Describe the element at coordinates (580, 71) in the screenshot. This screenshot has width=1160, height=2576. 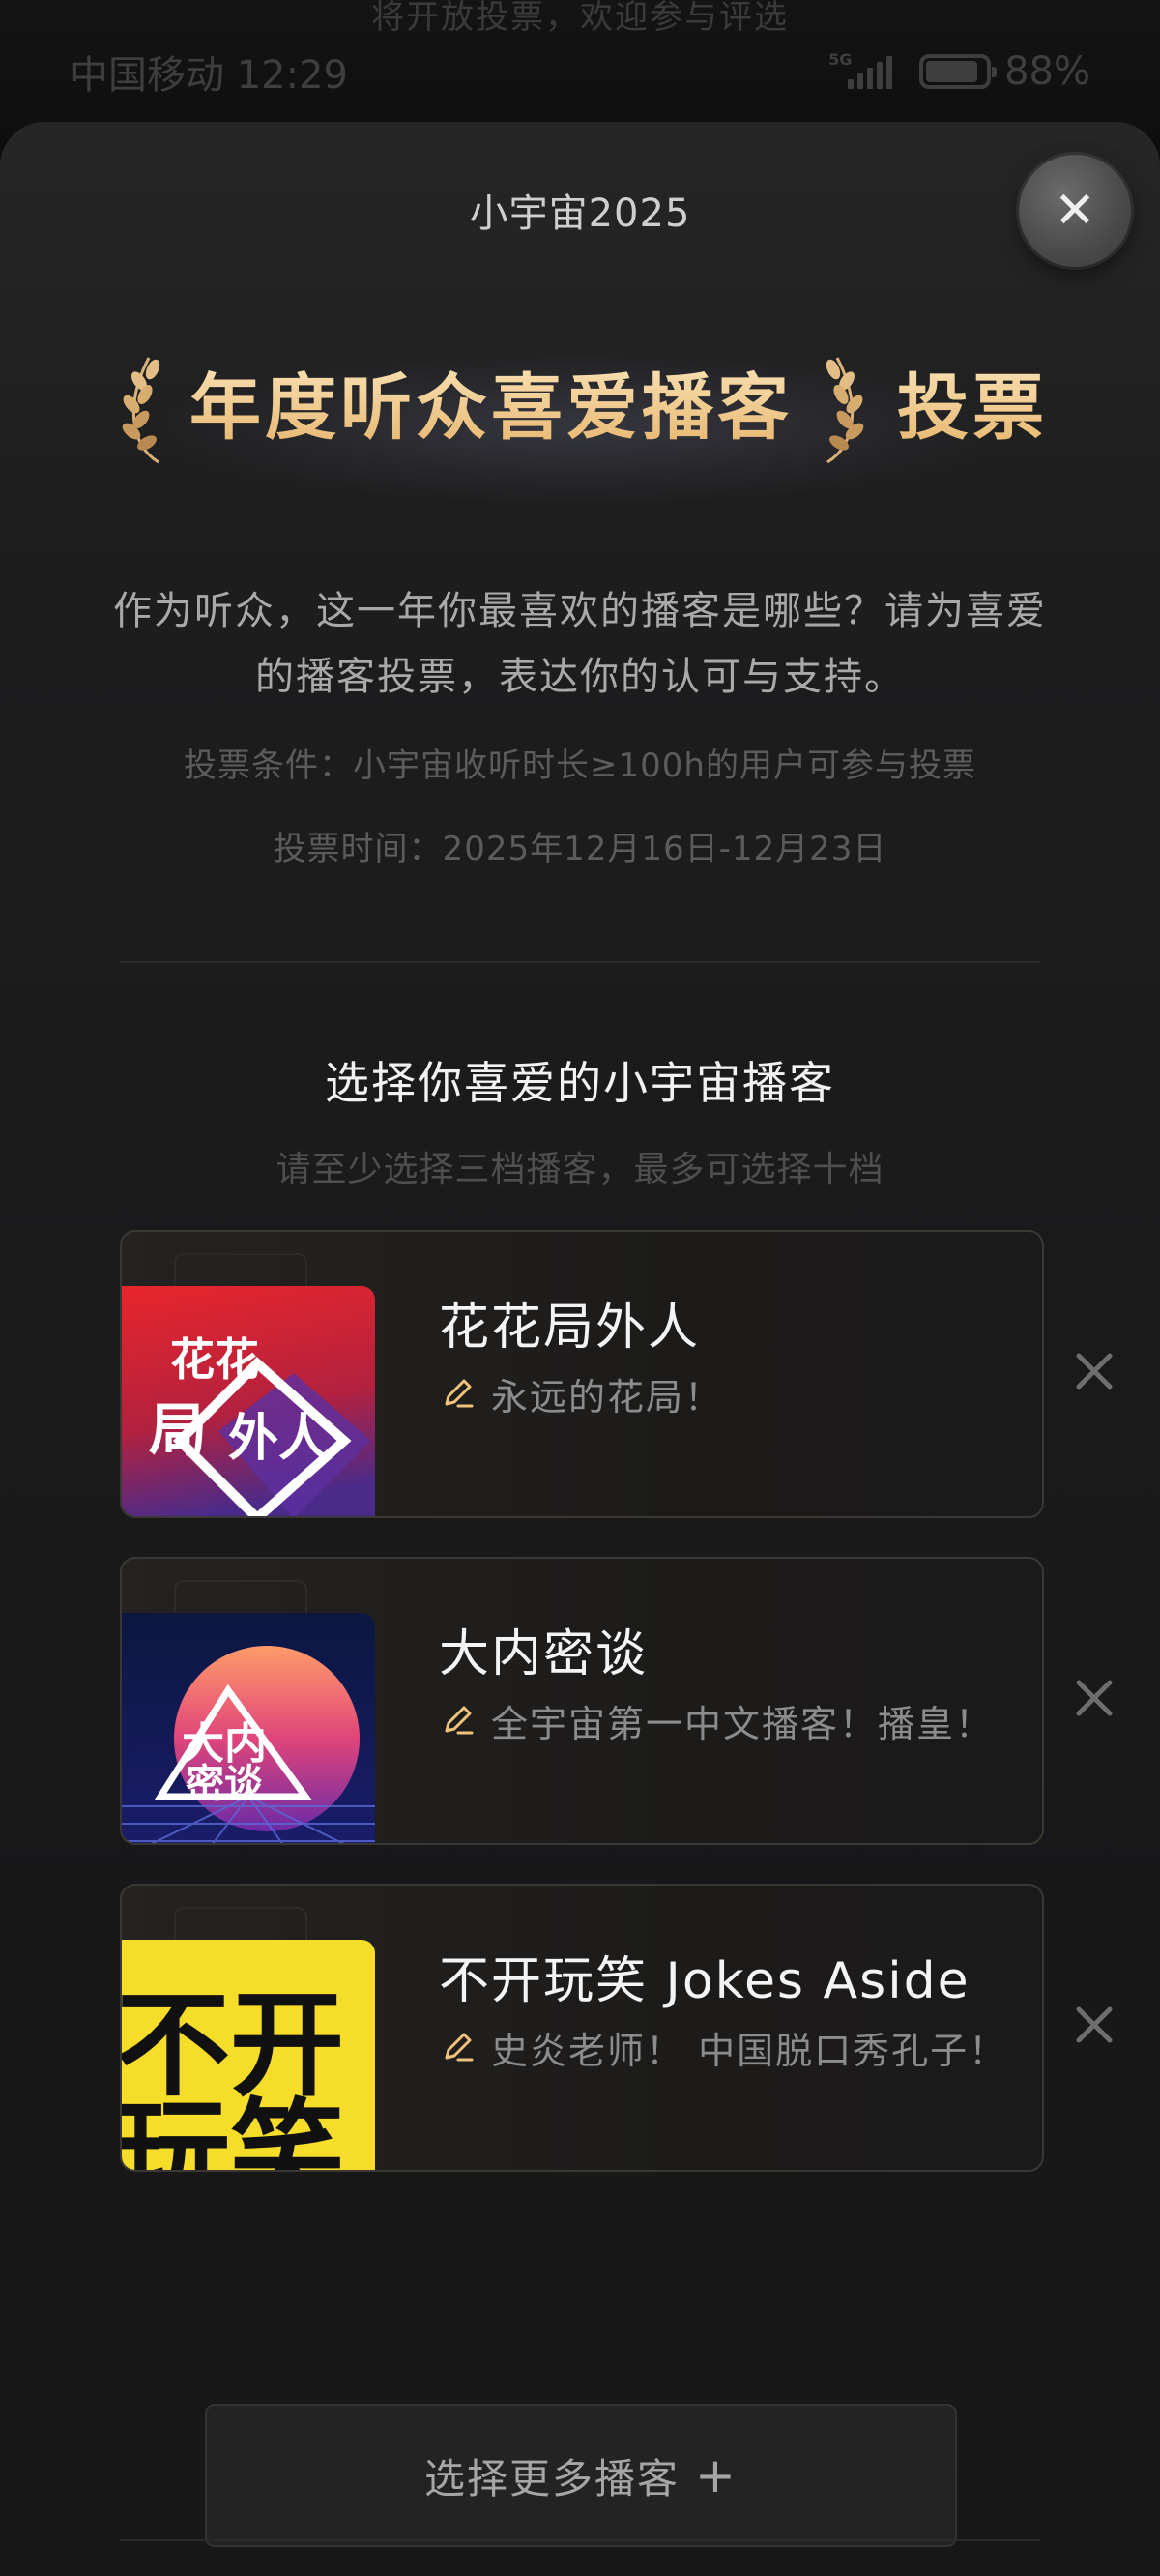
I see `status-bar: 中国移动 12:29 5G 88%` at that location.